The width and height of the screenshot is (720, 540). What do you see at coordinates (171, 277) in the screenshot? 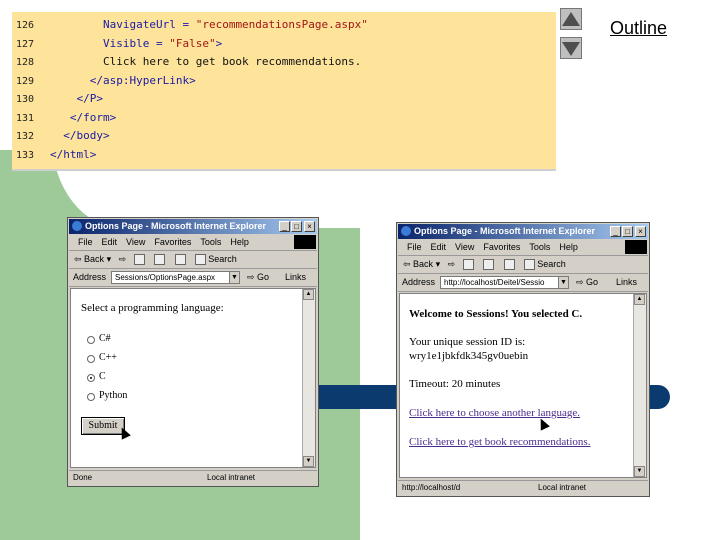
I see `address-input: Sessions/OptionsPage.aspx` at bounding box center [171, 277].